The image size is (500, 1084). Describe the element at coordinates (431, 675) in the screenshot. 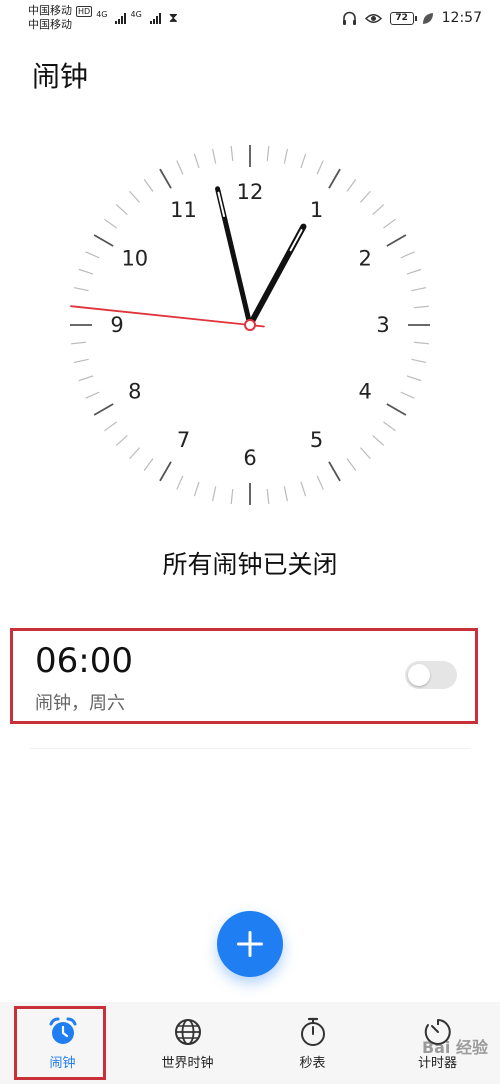

I see `alarm-toggle` at that location.